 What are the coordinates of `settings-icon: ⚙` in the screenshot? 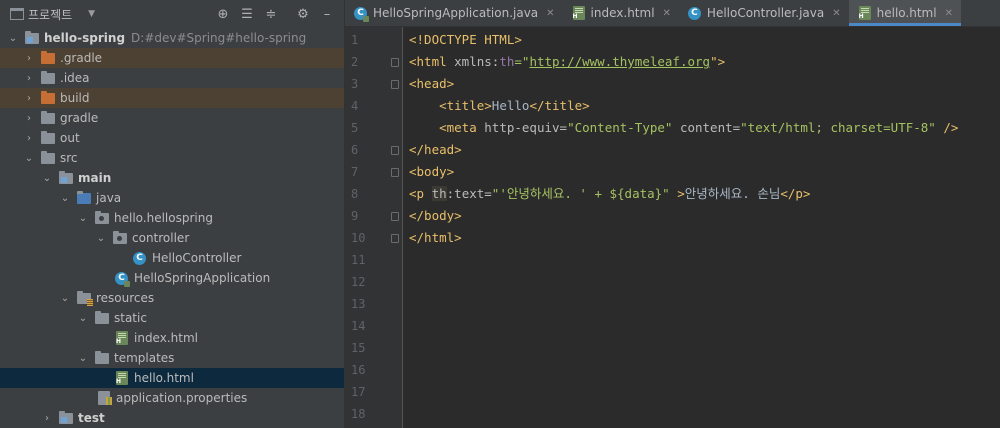 It's located at (303, 14).